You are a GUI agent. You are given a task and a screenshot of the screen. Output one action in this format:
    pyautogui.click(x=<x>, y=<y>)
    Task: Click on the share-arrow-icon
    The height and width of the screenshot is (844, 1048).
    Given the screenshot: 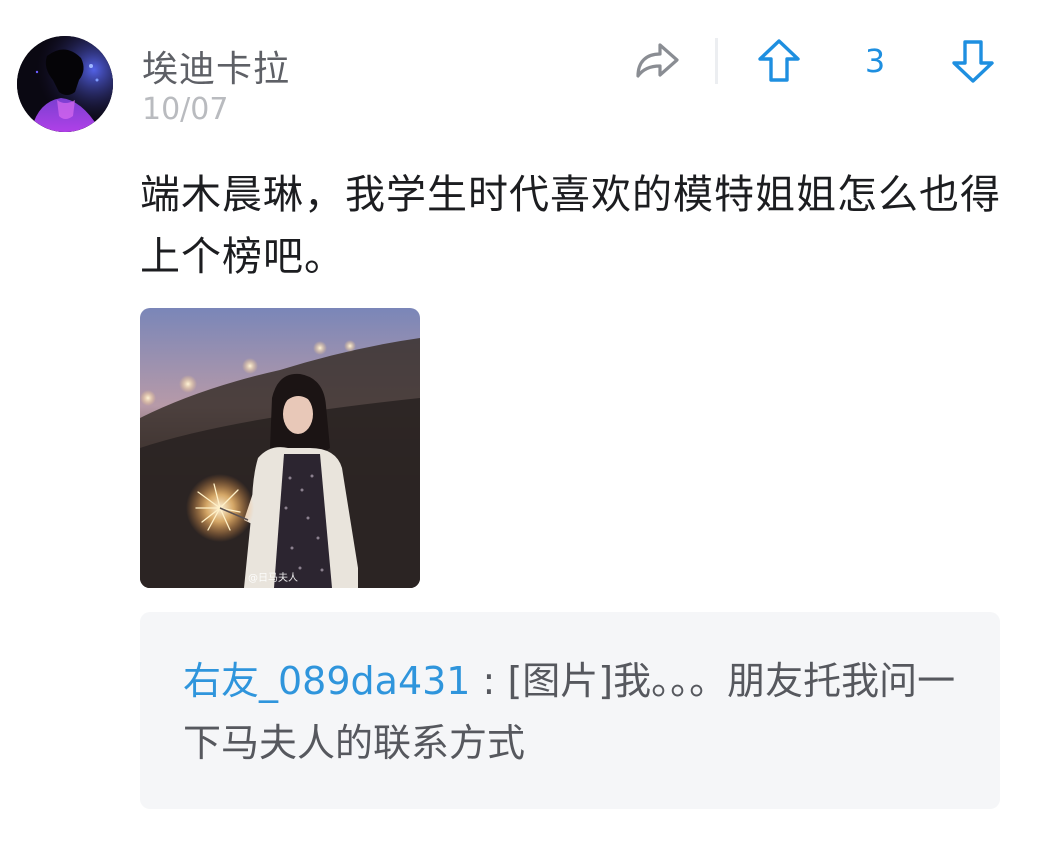 What is the action you would take?
    pyautogui.click(x=657, y=60)
    